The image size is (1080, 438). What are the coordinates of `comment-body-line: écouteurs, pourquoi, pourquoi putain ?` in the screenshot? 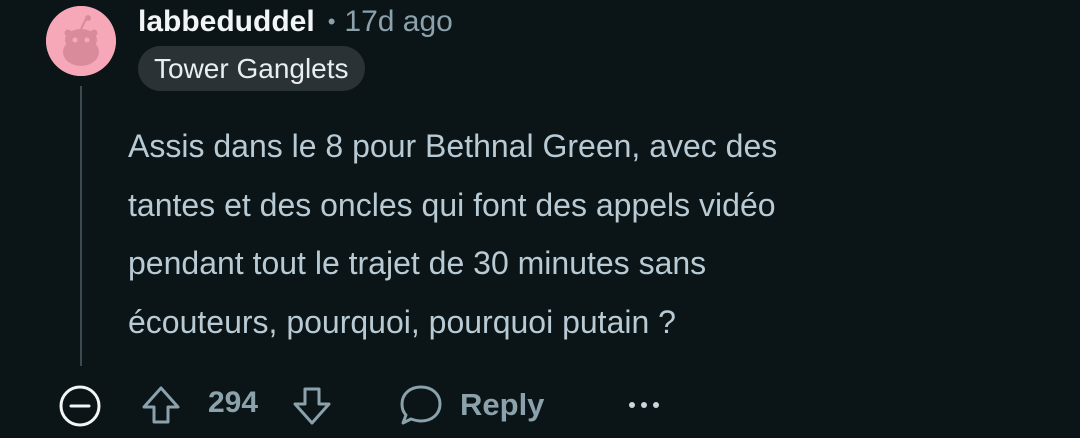 It's located at (402, 321).